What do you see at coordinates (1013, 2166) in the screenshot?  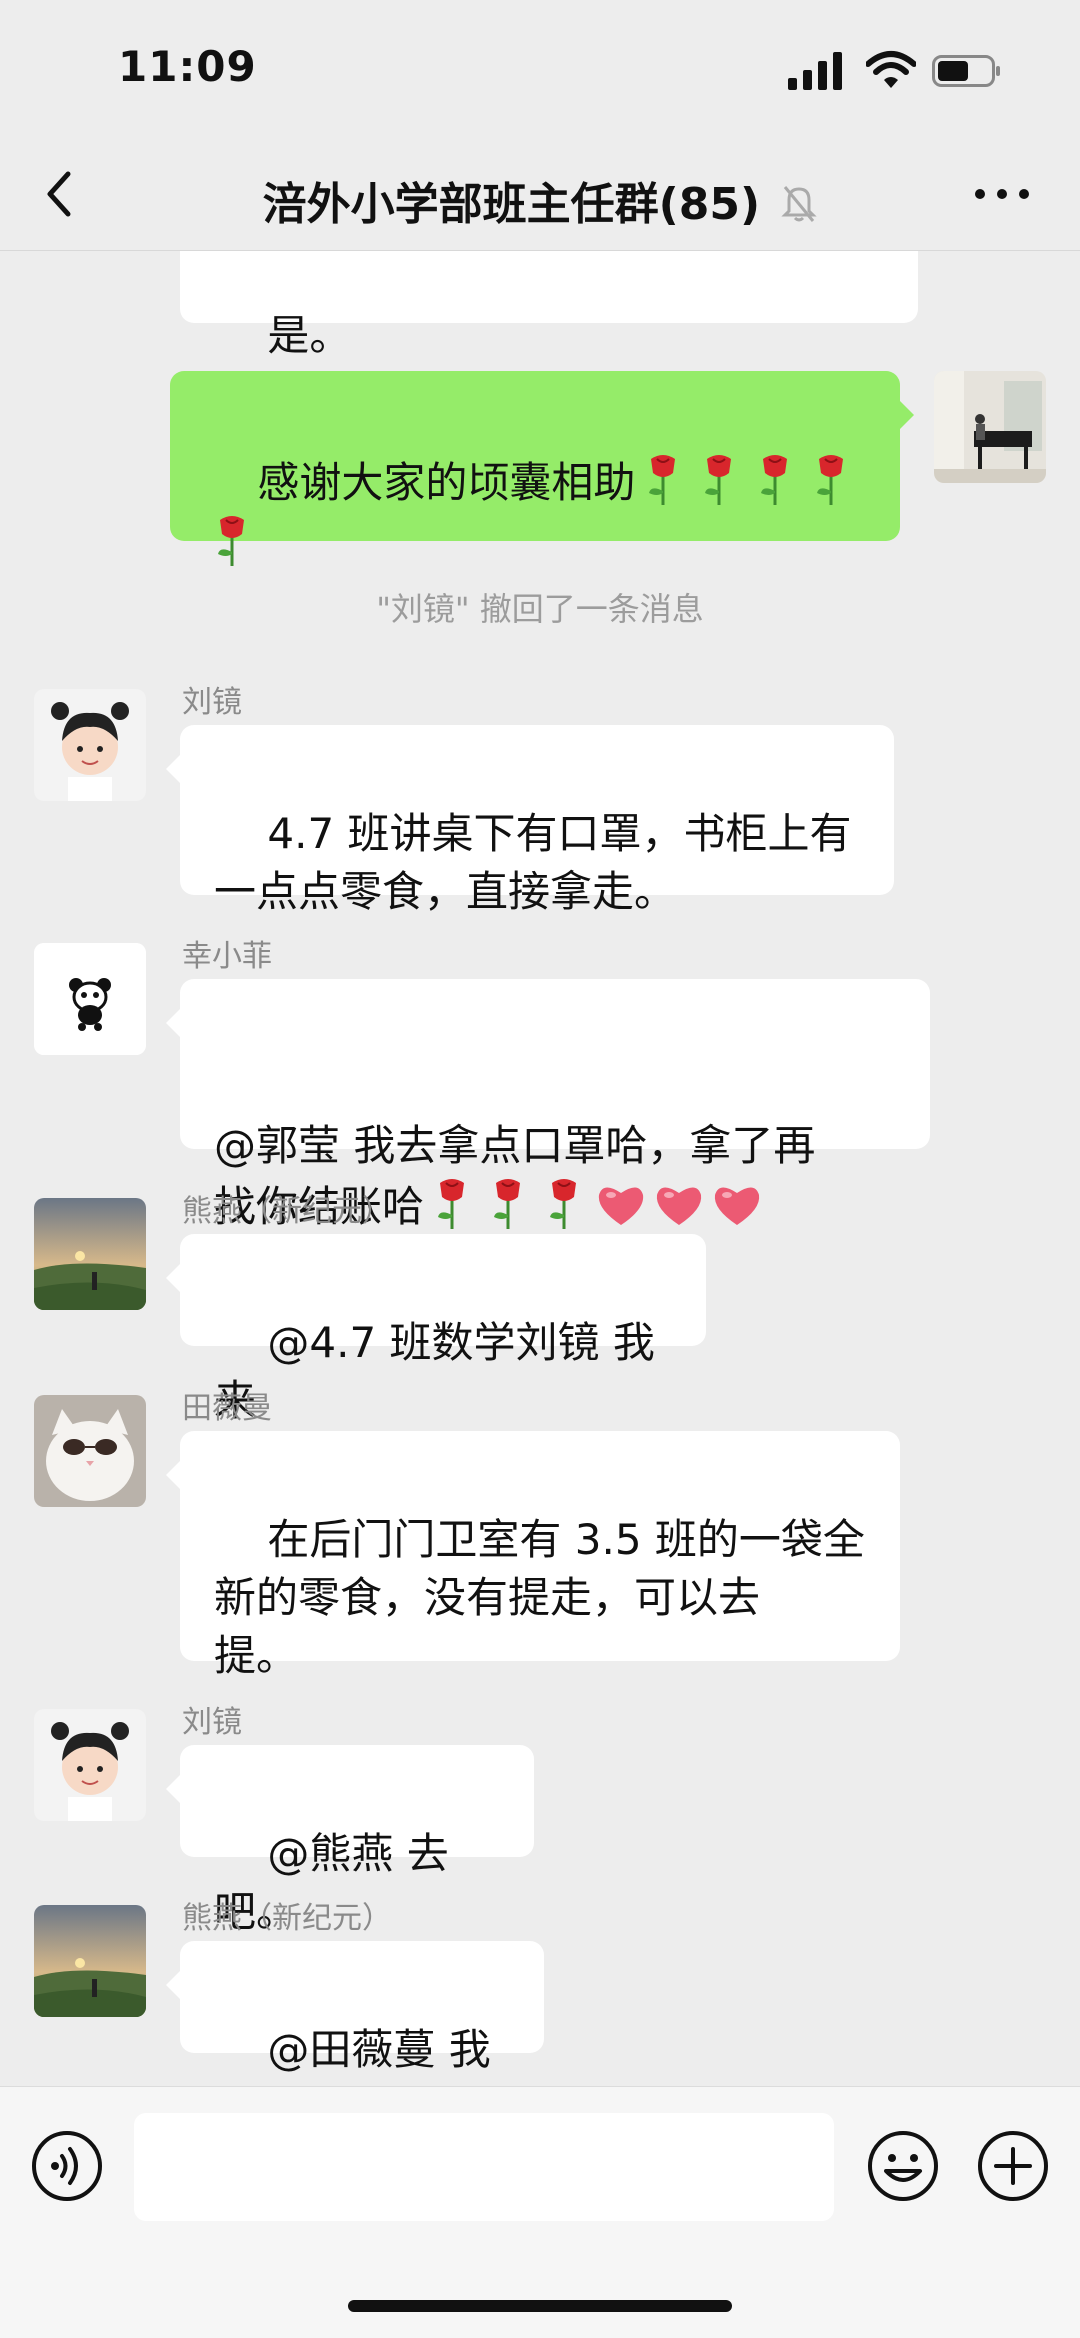 I see `plus-icon` at bounding box center [1013, 2166].